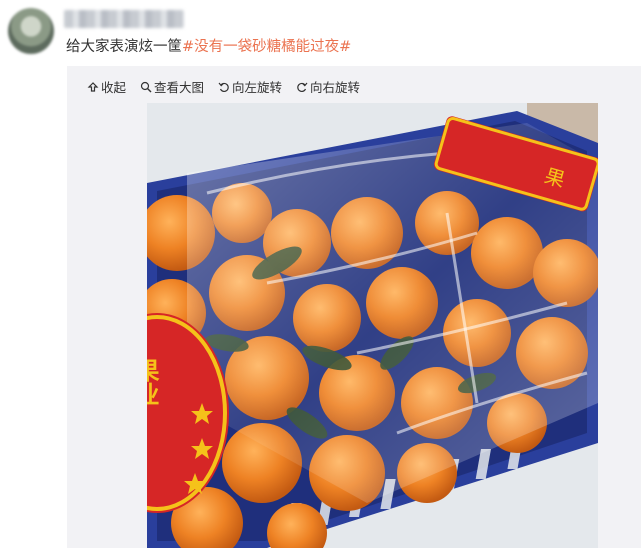 Image resolution: width=641 pixels, height=548 pixels. I want to click on rotate-right-label: 向右旋转, so click(335, 87).